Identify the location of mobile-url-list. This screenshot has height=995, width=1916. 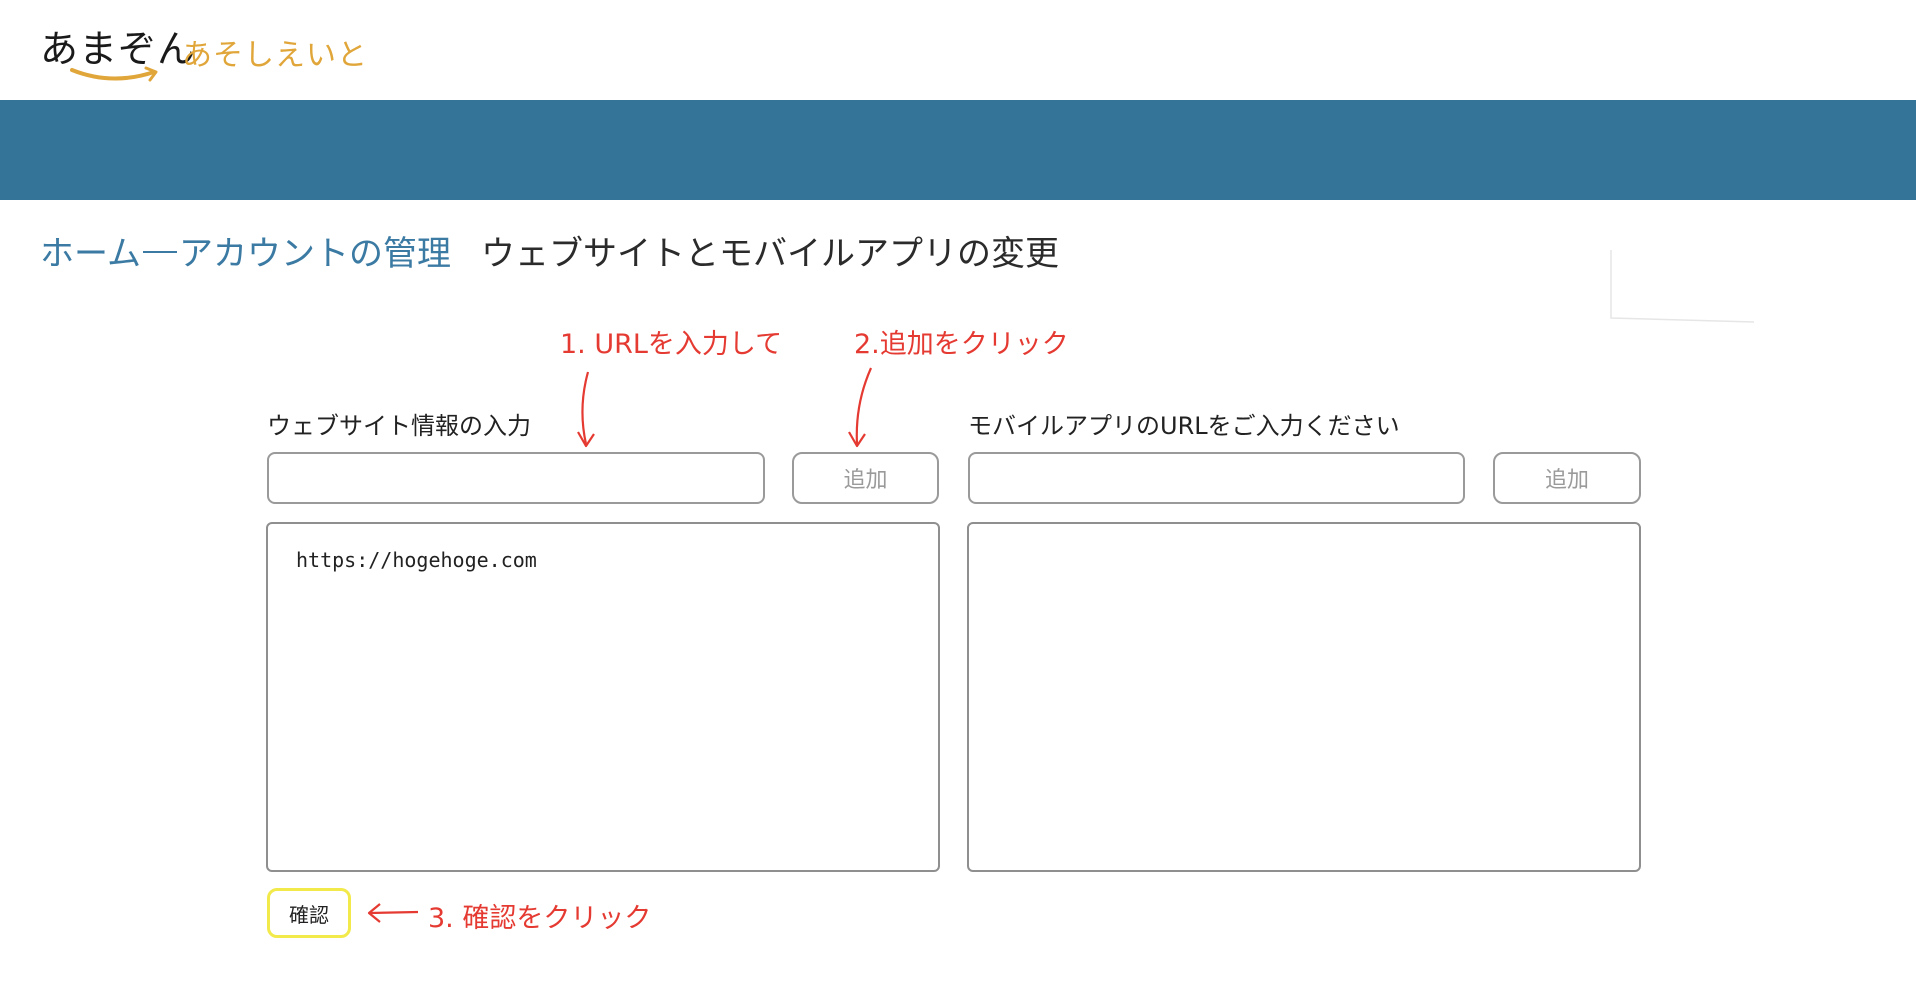
(1304, 697).